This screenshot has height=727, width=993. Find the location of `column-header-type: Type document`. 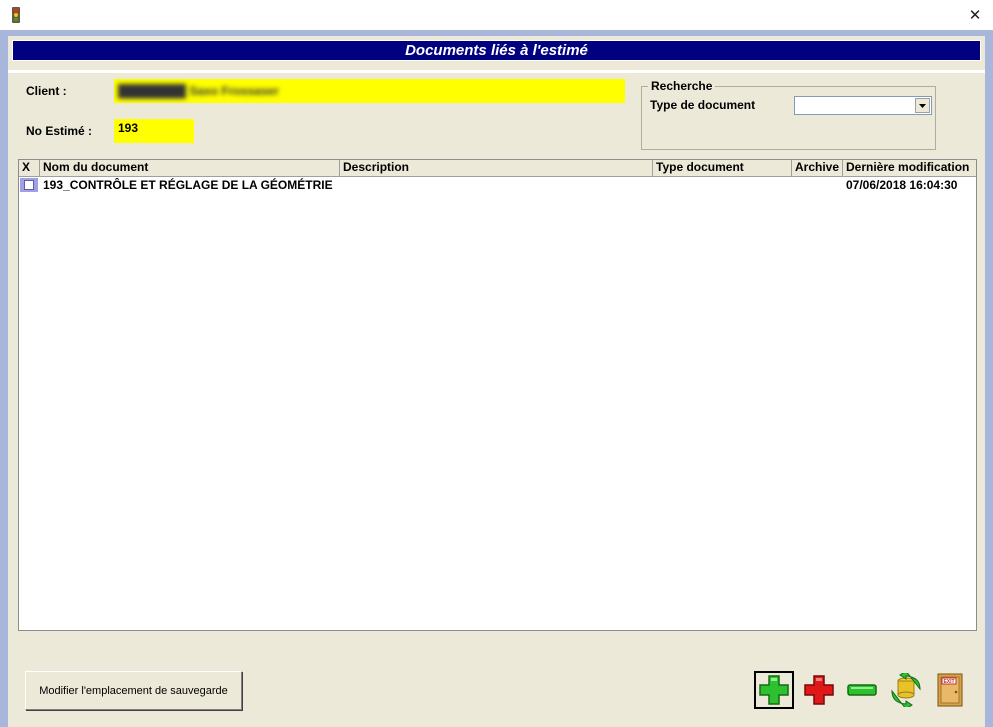

column-header-type: Type document is located at coordinates (722, 168).